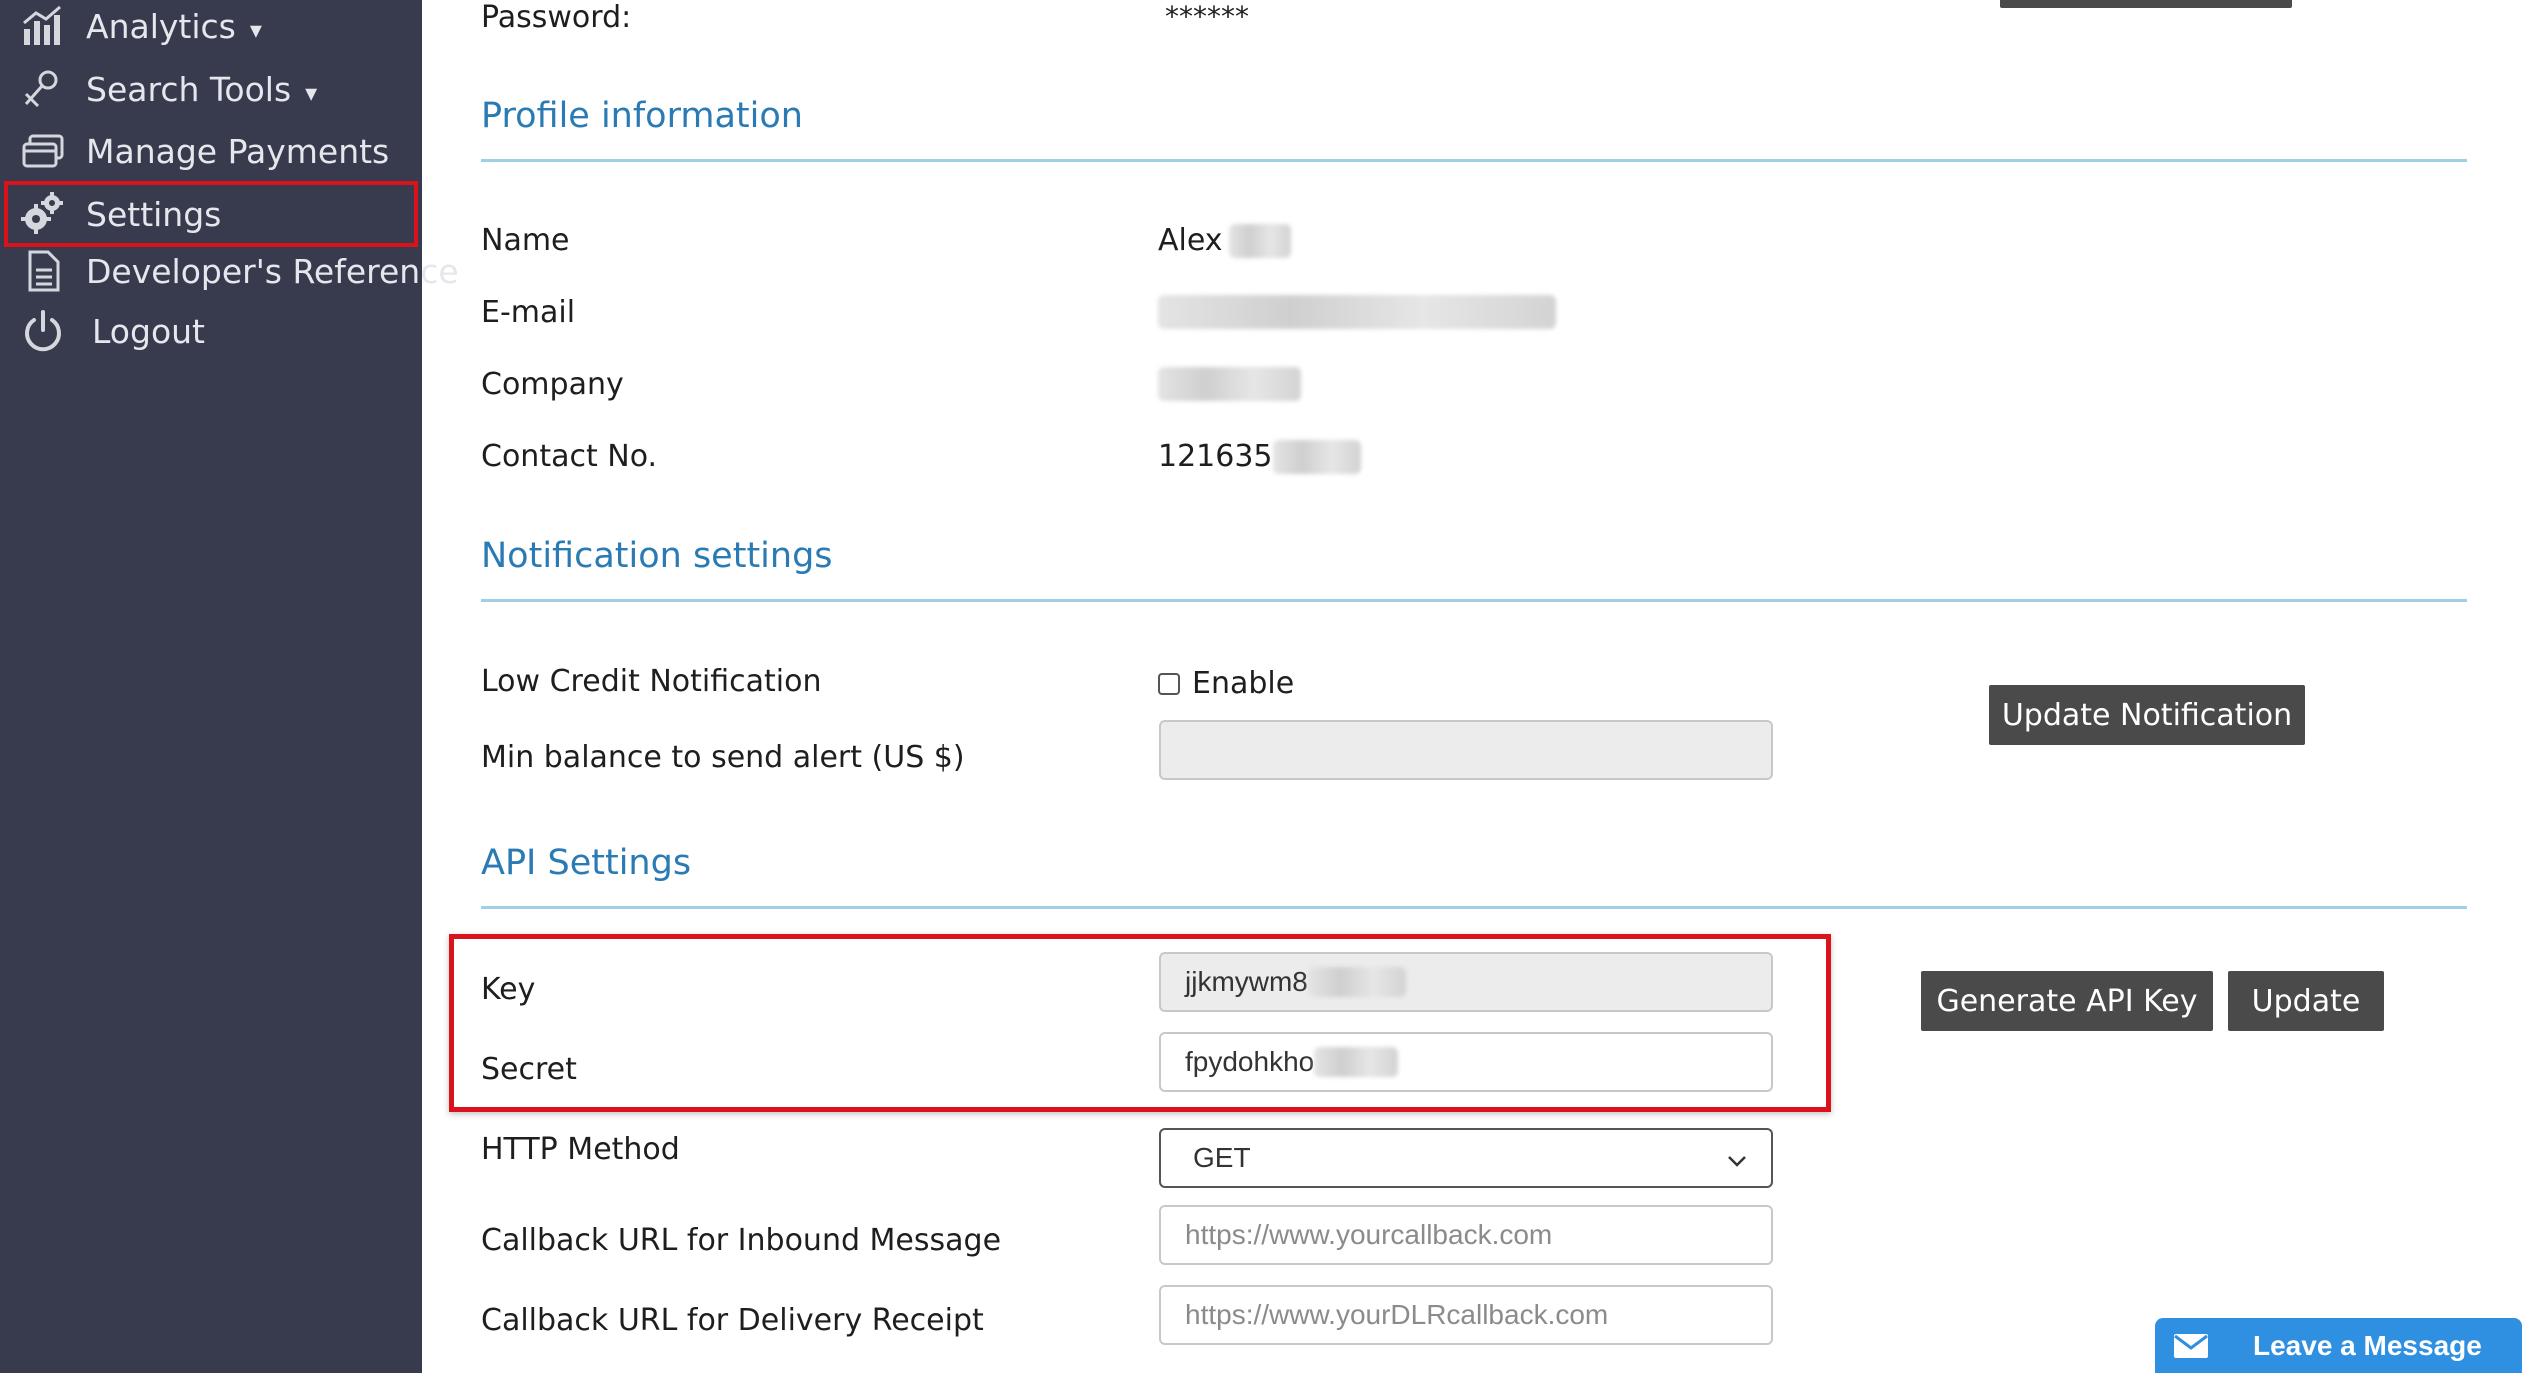  What do you see at coordinates (1224, 240) in the screenshot?
I see `name-value: Alex` at bounding box center [1224, 240].